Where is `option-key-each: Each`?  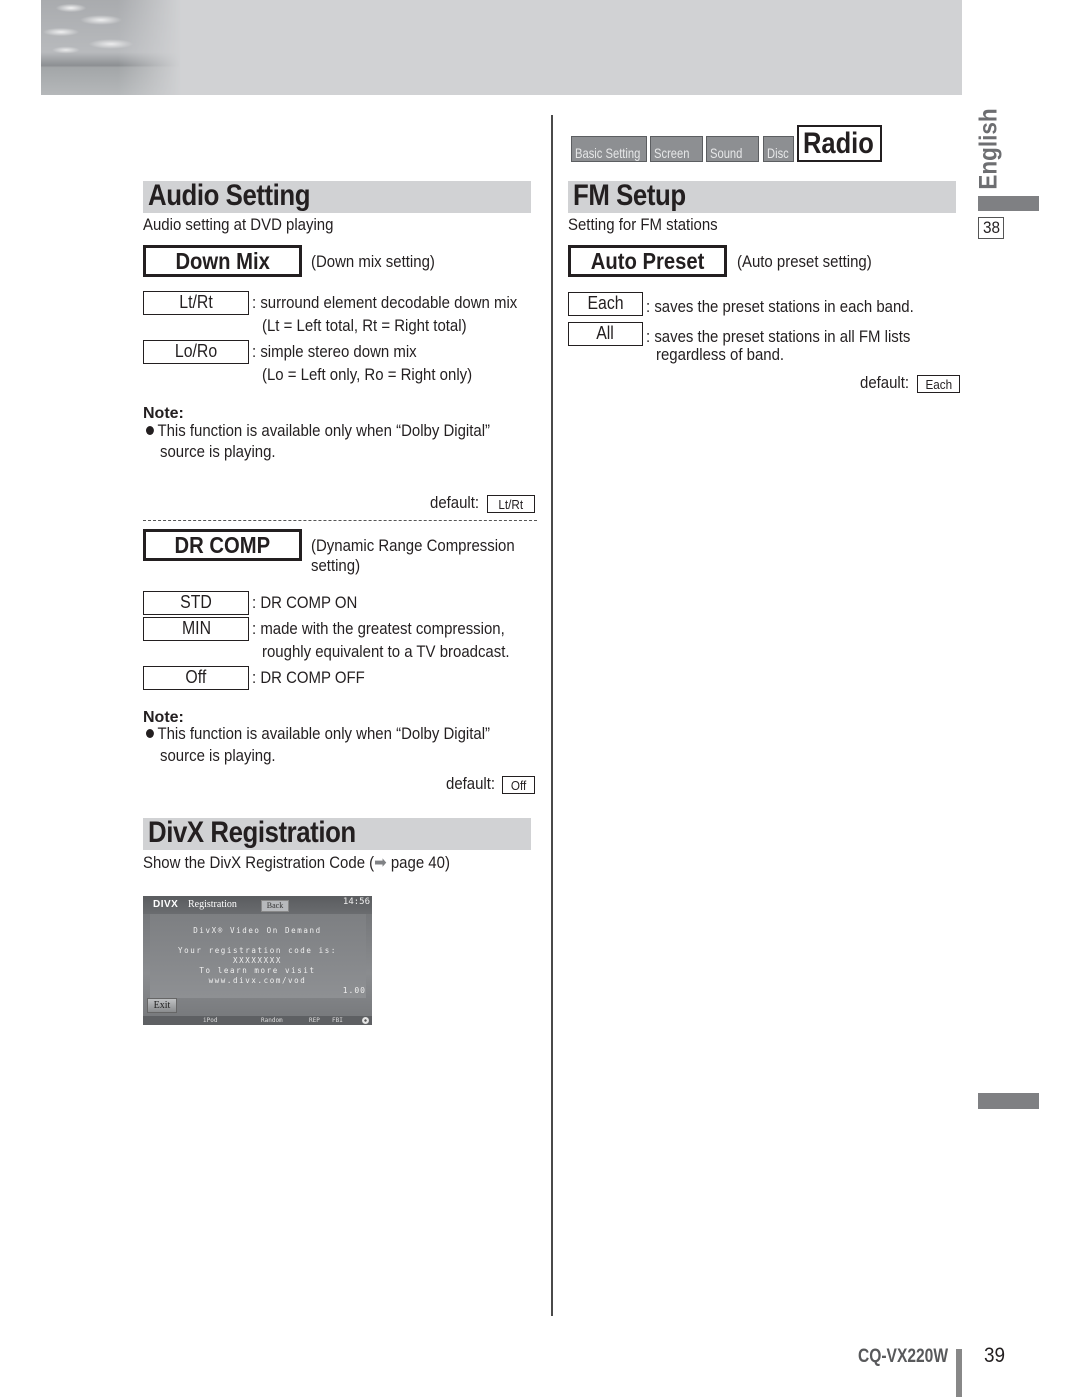 option-key-each: Each is located at coordinates (605, 304).